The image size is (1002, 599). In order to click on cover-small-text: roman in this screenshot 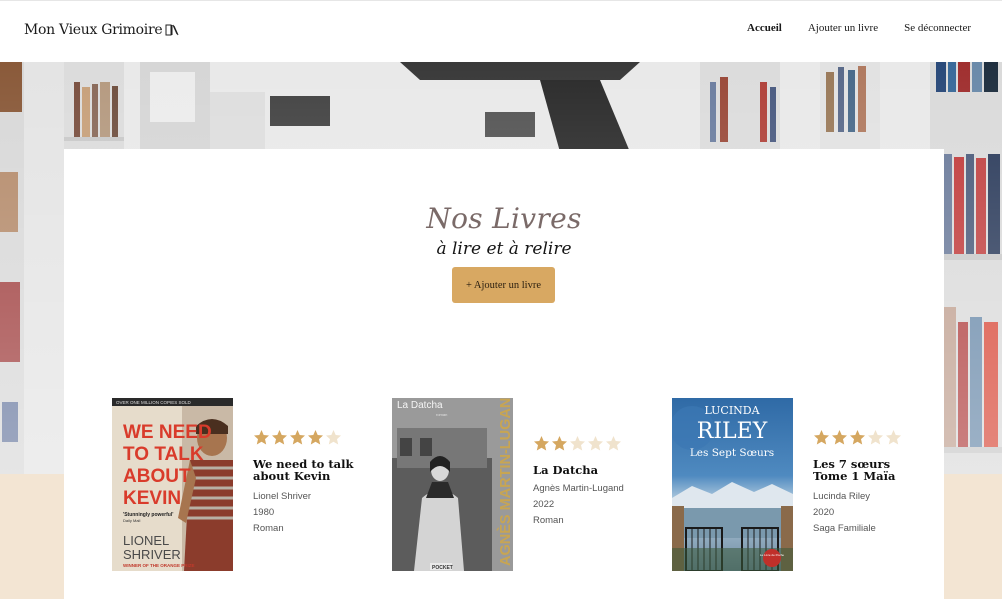, I will do `click(441, 414)`.